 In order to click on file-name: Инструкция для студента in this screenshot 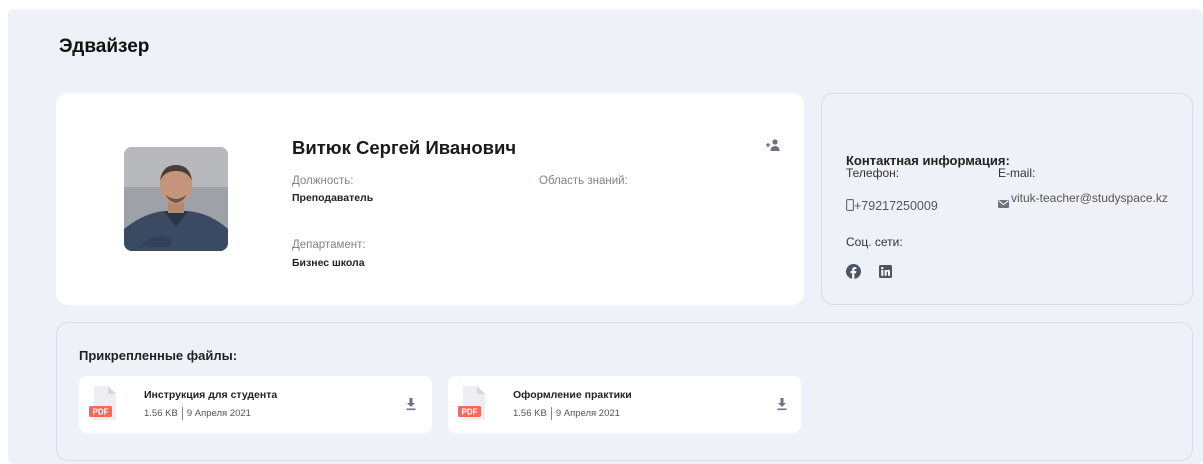, I will do `click(211, 395)`.